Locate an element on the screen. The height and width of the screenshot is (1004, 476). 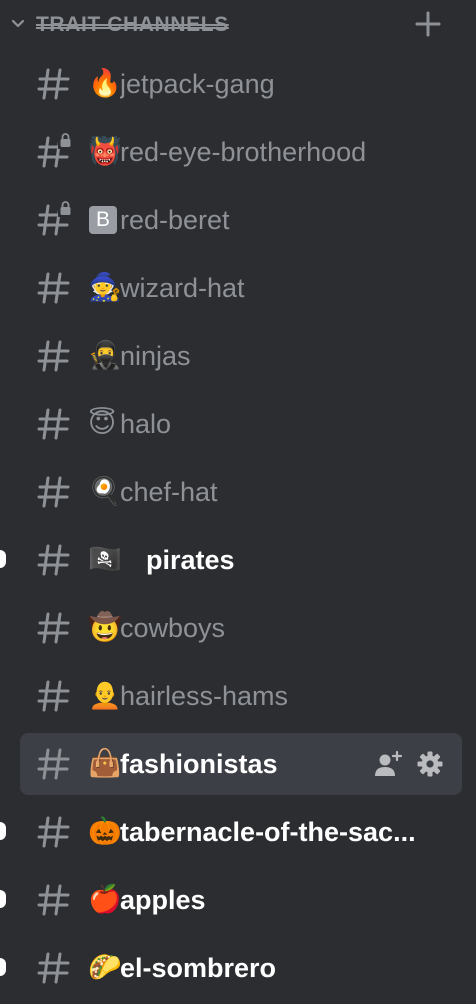
gear-icon is located at coordinates (430, 764).